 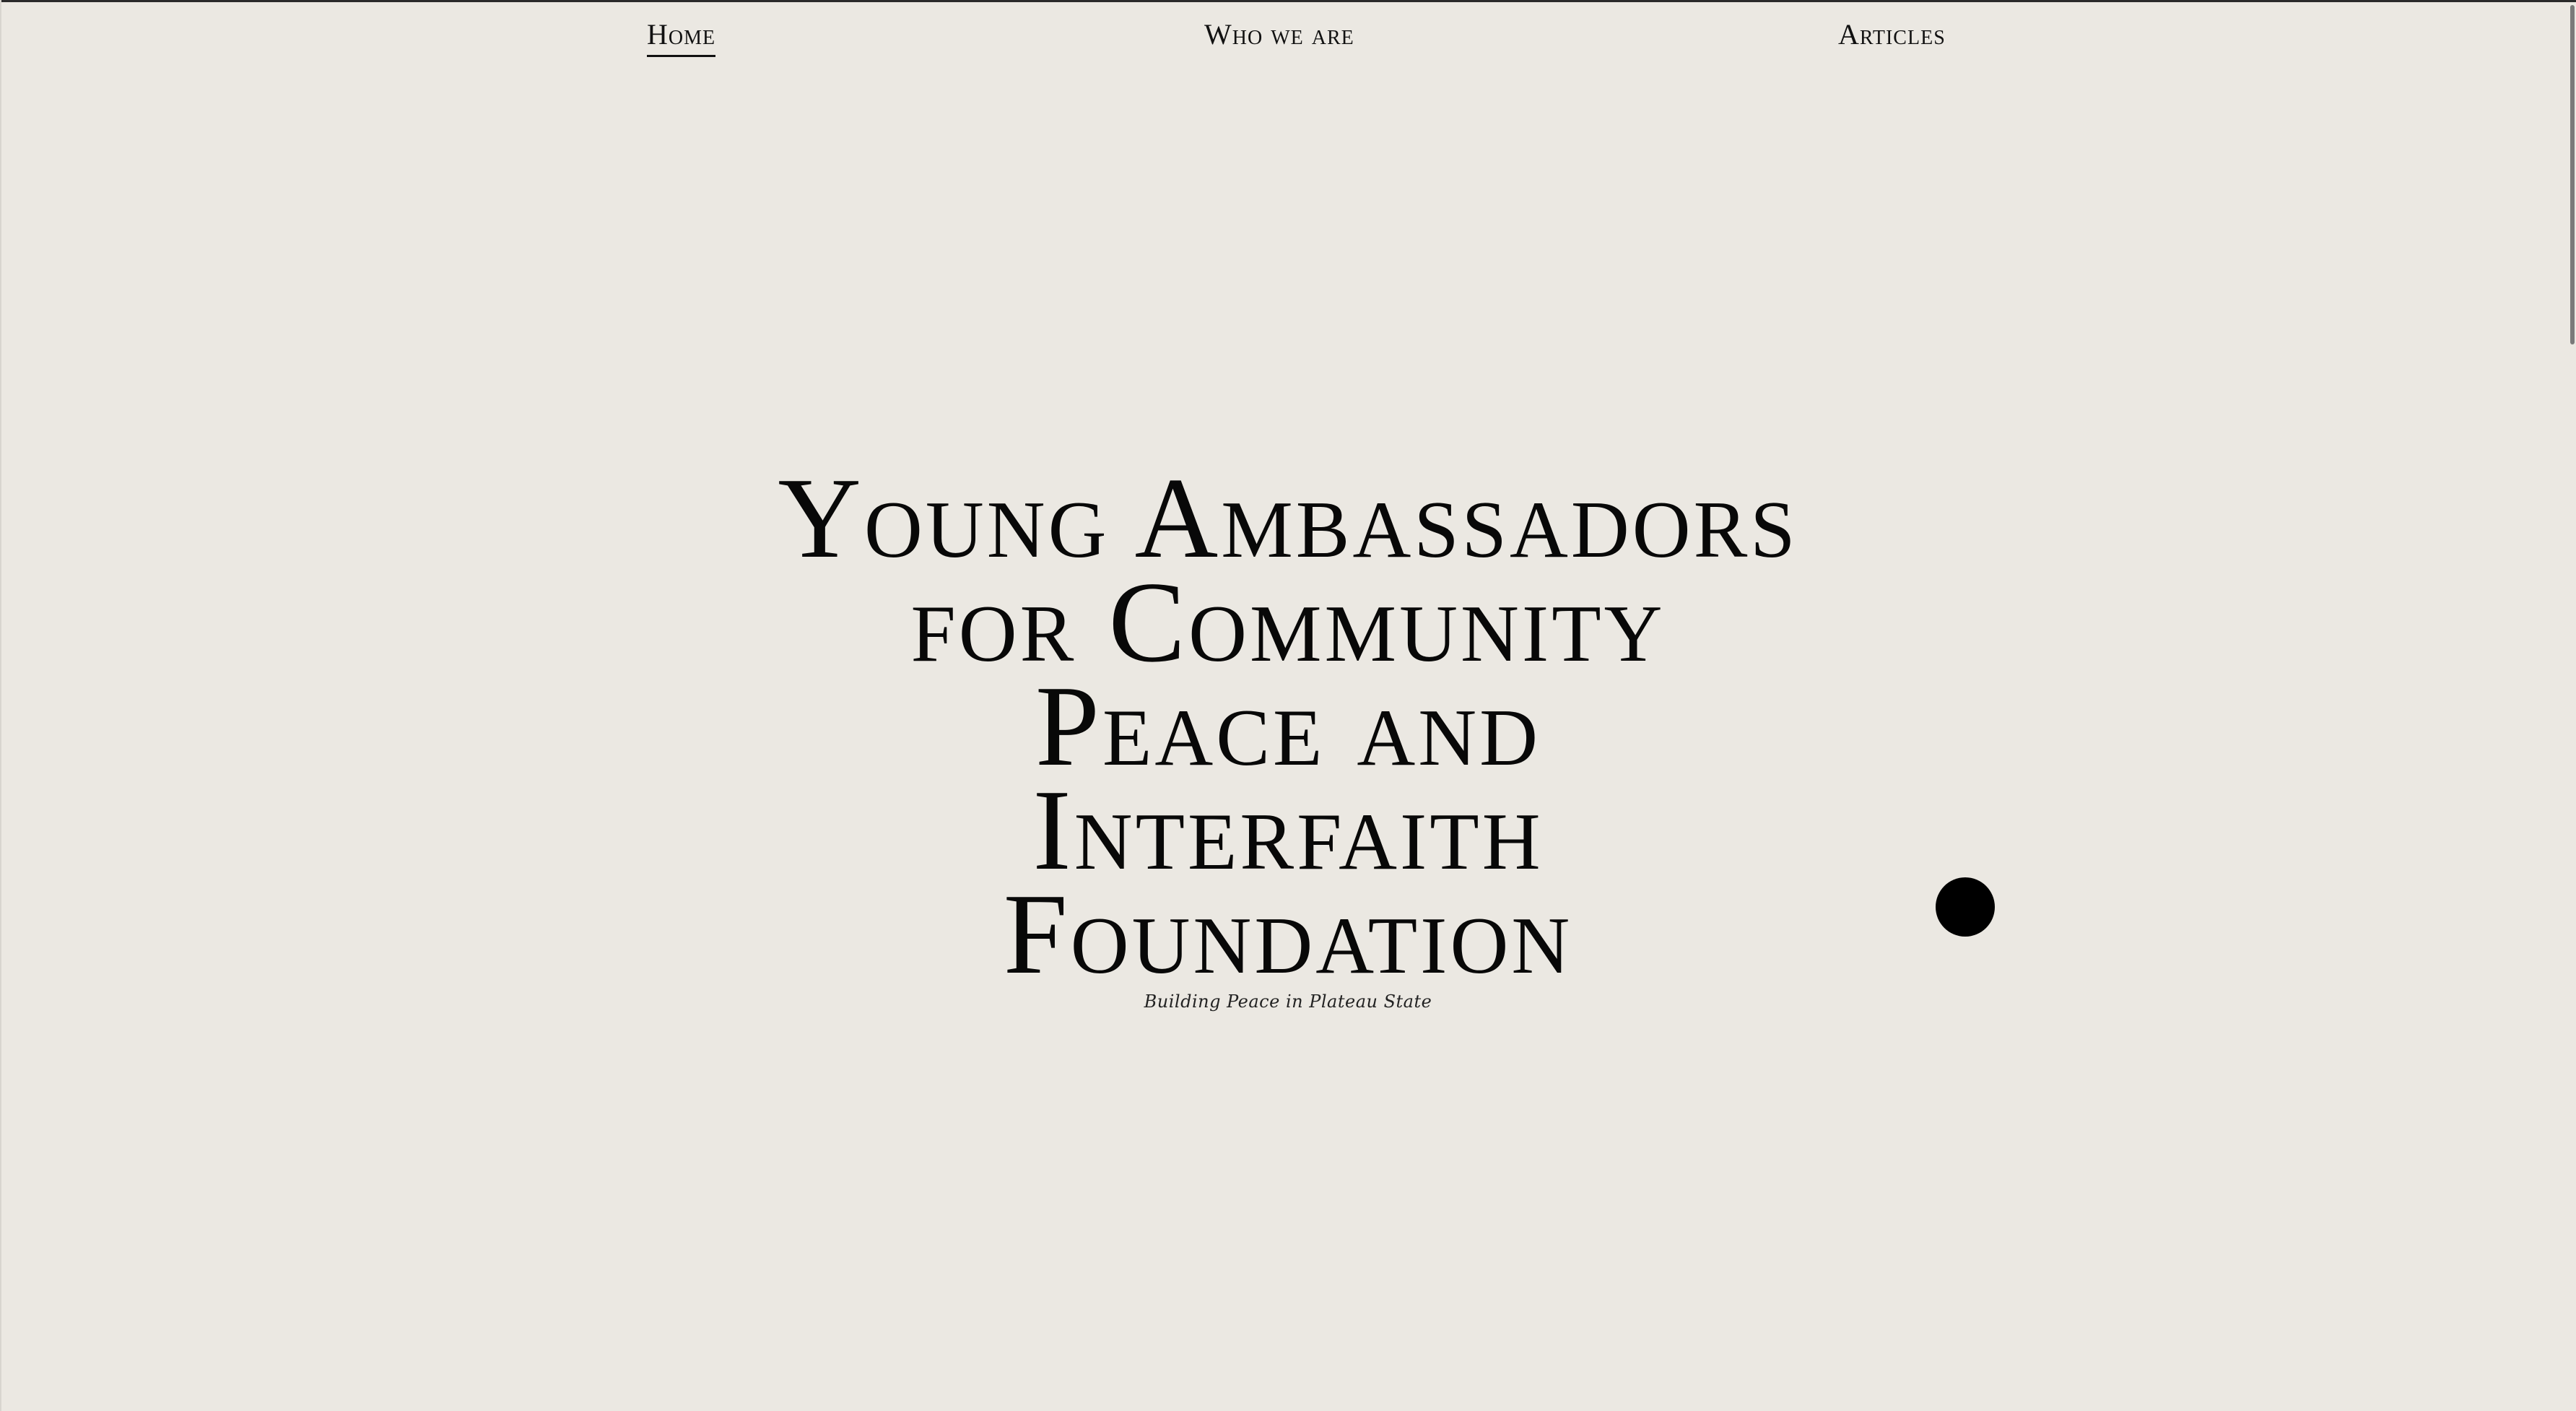 What do you see at coordinates (1288, 621) in the screenshot?
I see `hero-title-line: for Community` at bounding box center [1288, 621].